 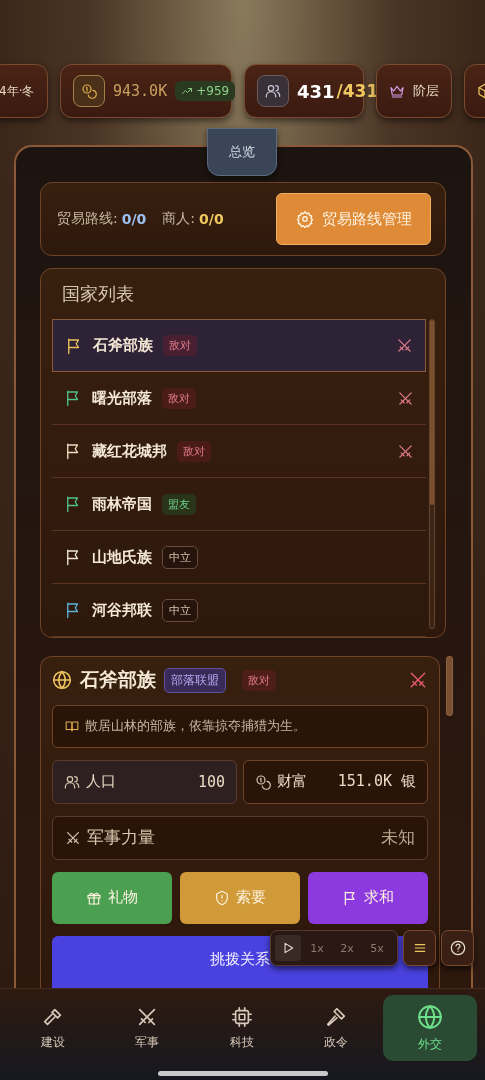 I want to click on nav-tab: 军事, so click(x=147, y=1028).